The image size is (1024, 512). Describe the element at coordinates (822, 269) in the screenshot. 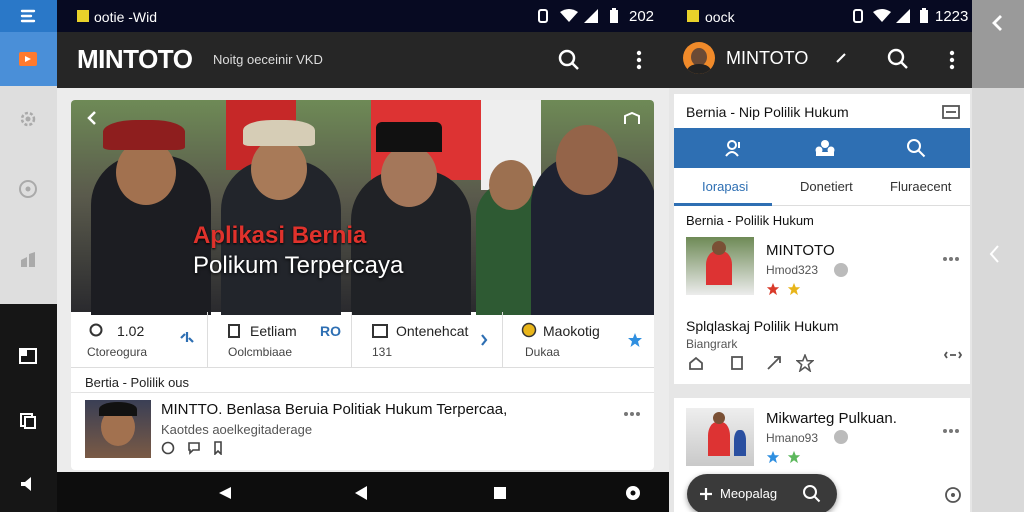

I see `list-item: MINTOTO Hmod323` at that location.